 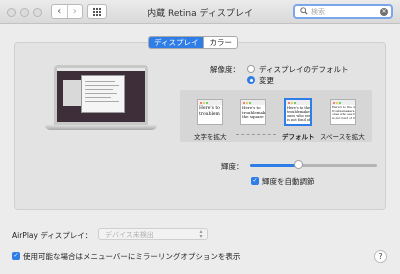 What do you see at coordinates (131, 256) in the screenshot?
I see `mirroring-options-label: 使用可能な場合はメニューバーにミラーリングオプションを表示` at bounding box center [131, 256].